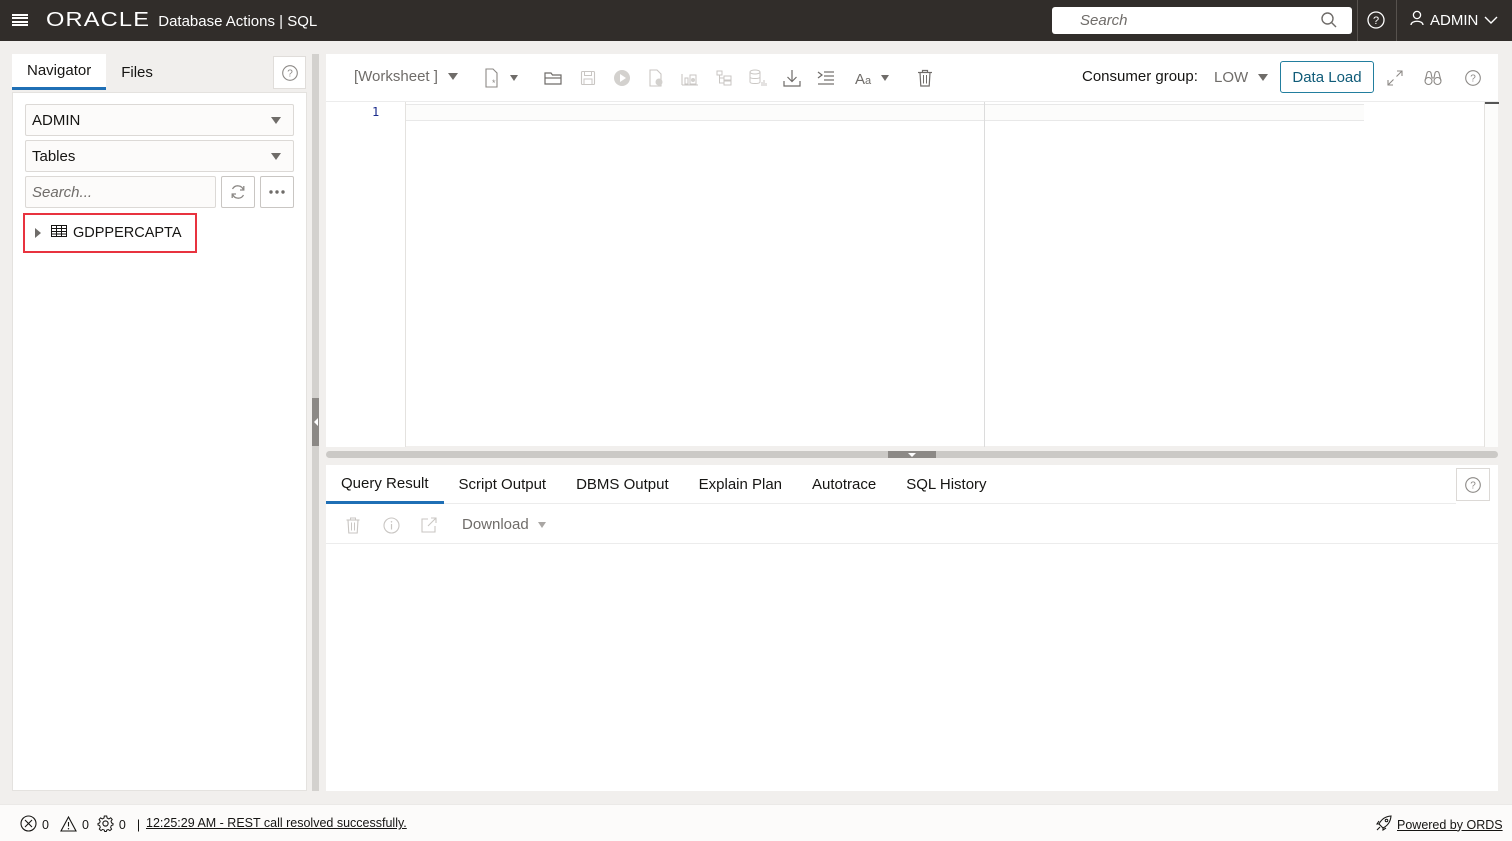  Describe the element at coordinates (1231, 77) in the screenshot. I see `consumer-group-value: LOW` at that location.